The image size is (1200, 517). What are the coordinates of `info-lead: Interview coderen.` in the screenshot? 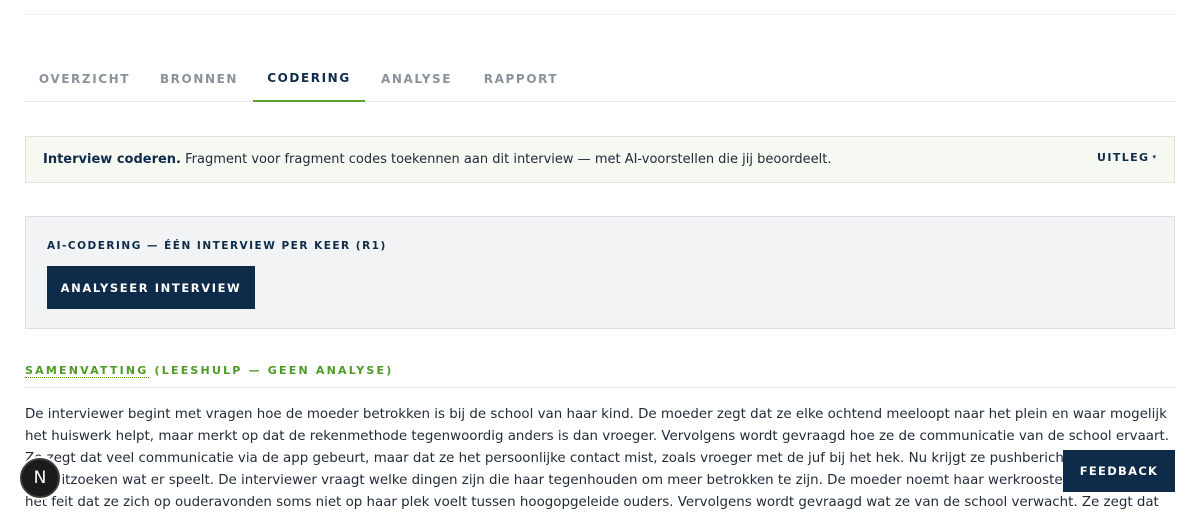 It's located at (112, 159).